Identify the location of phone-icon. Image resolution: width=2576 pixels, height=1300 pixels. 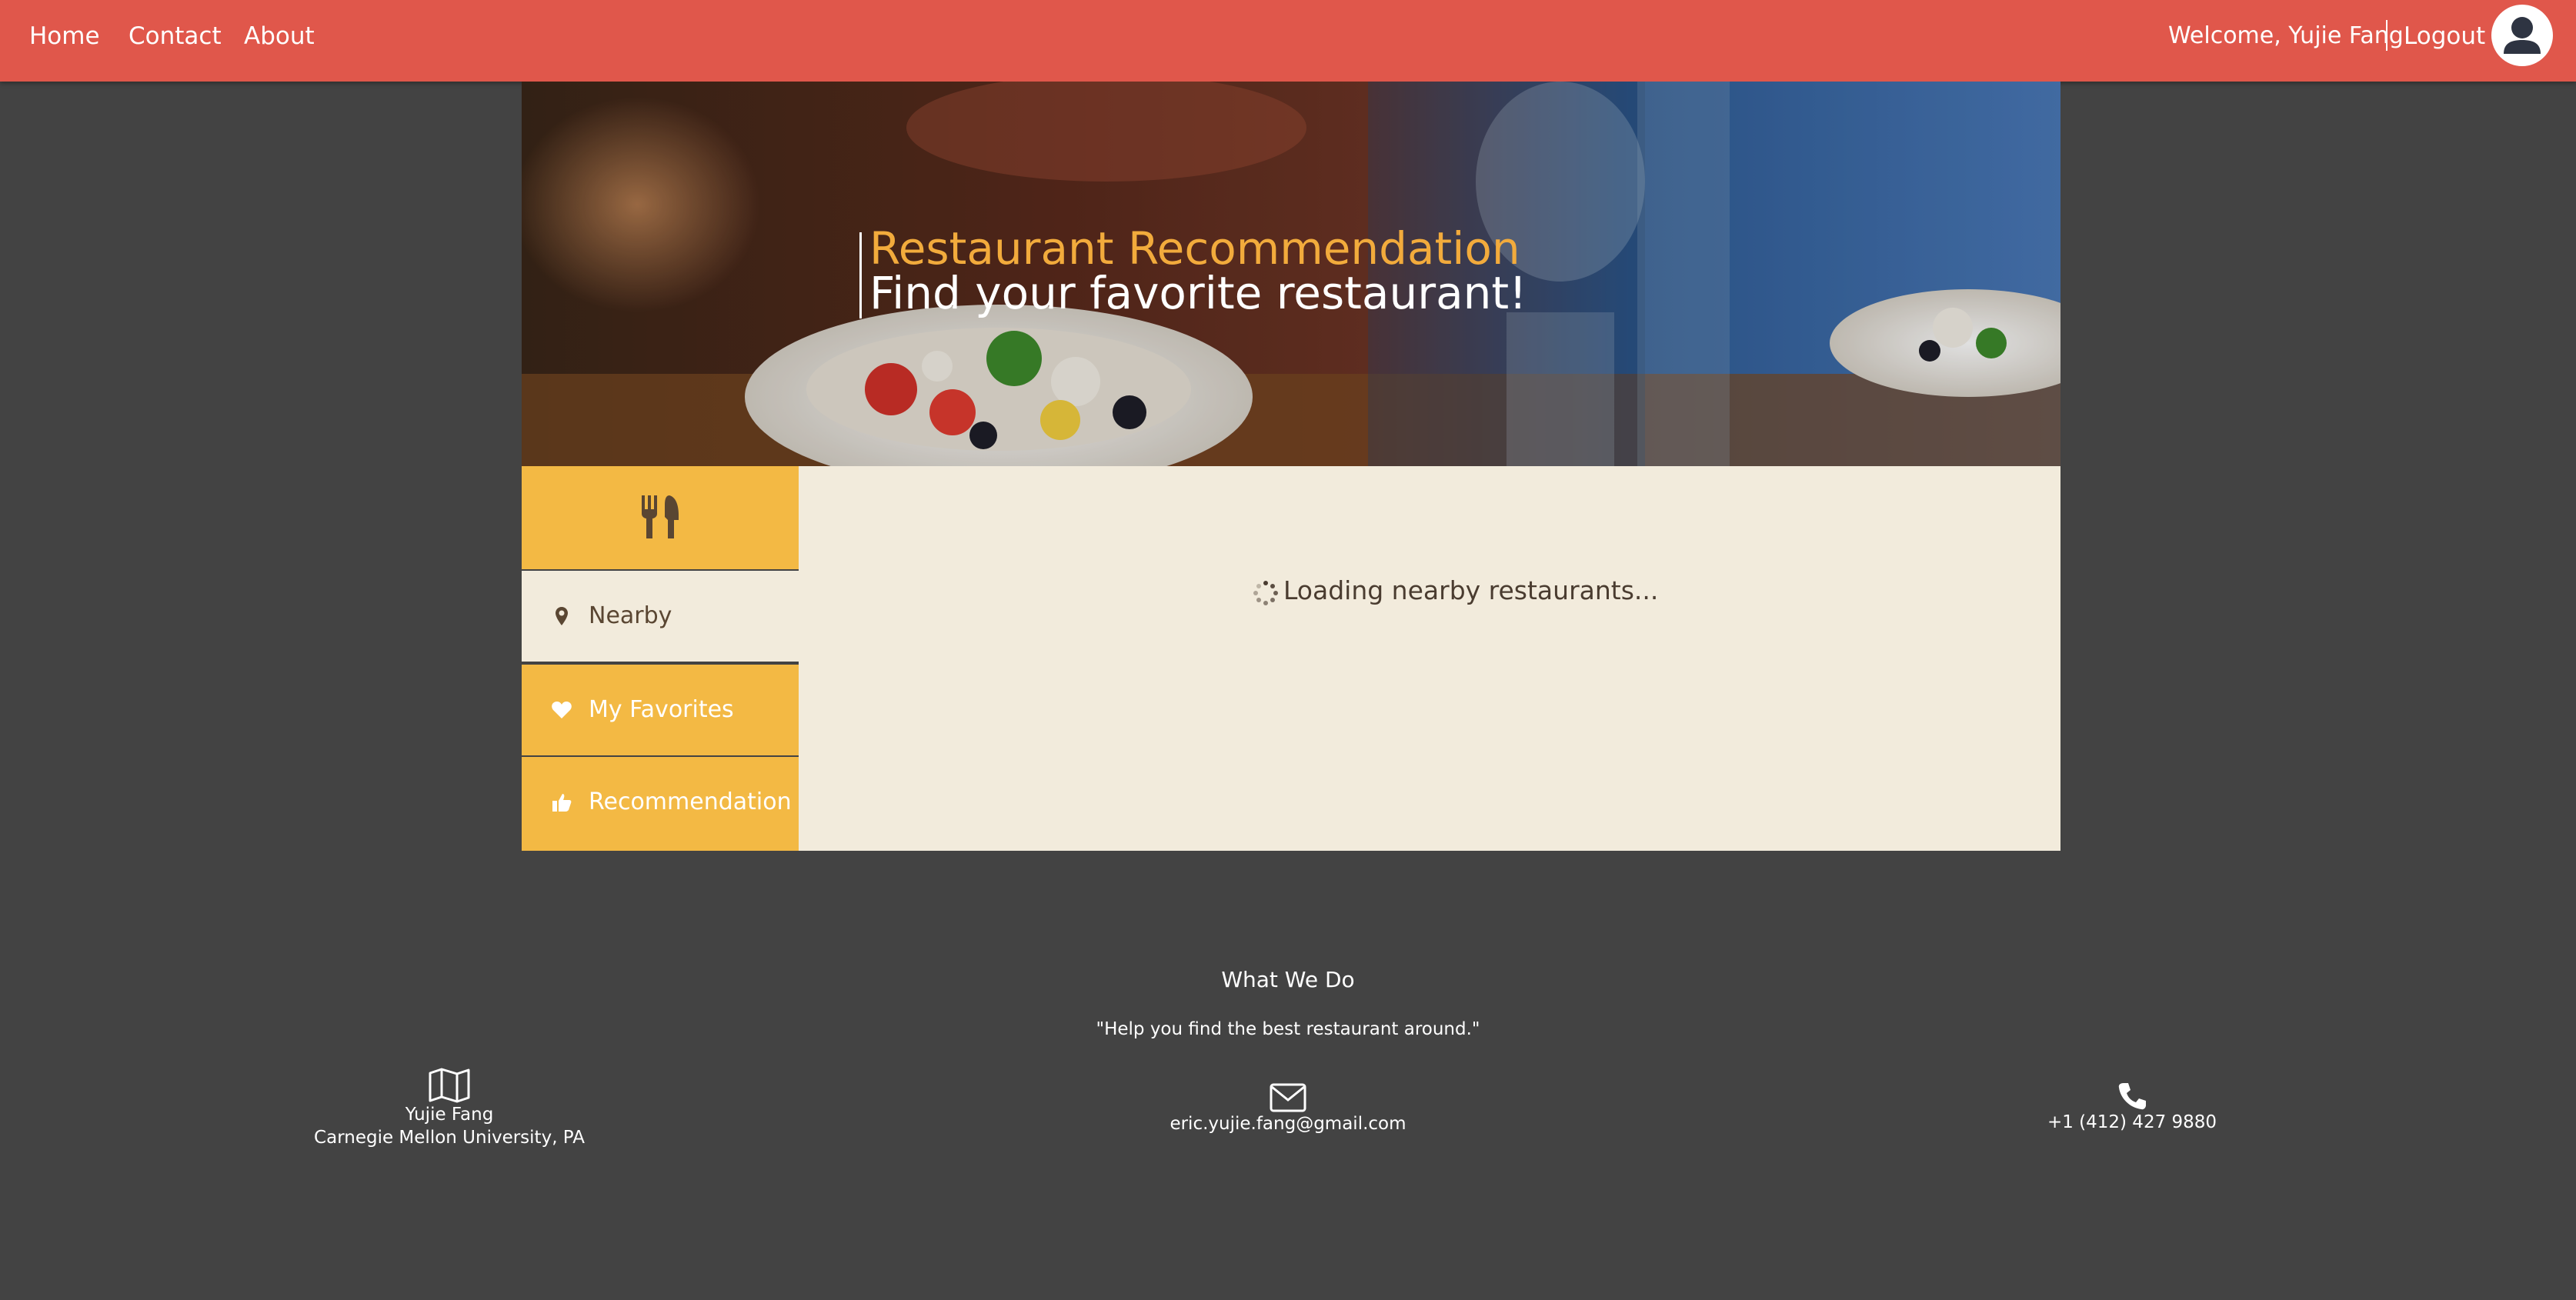
(2132, 1096).